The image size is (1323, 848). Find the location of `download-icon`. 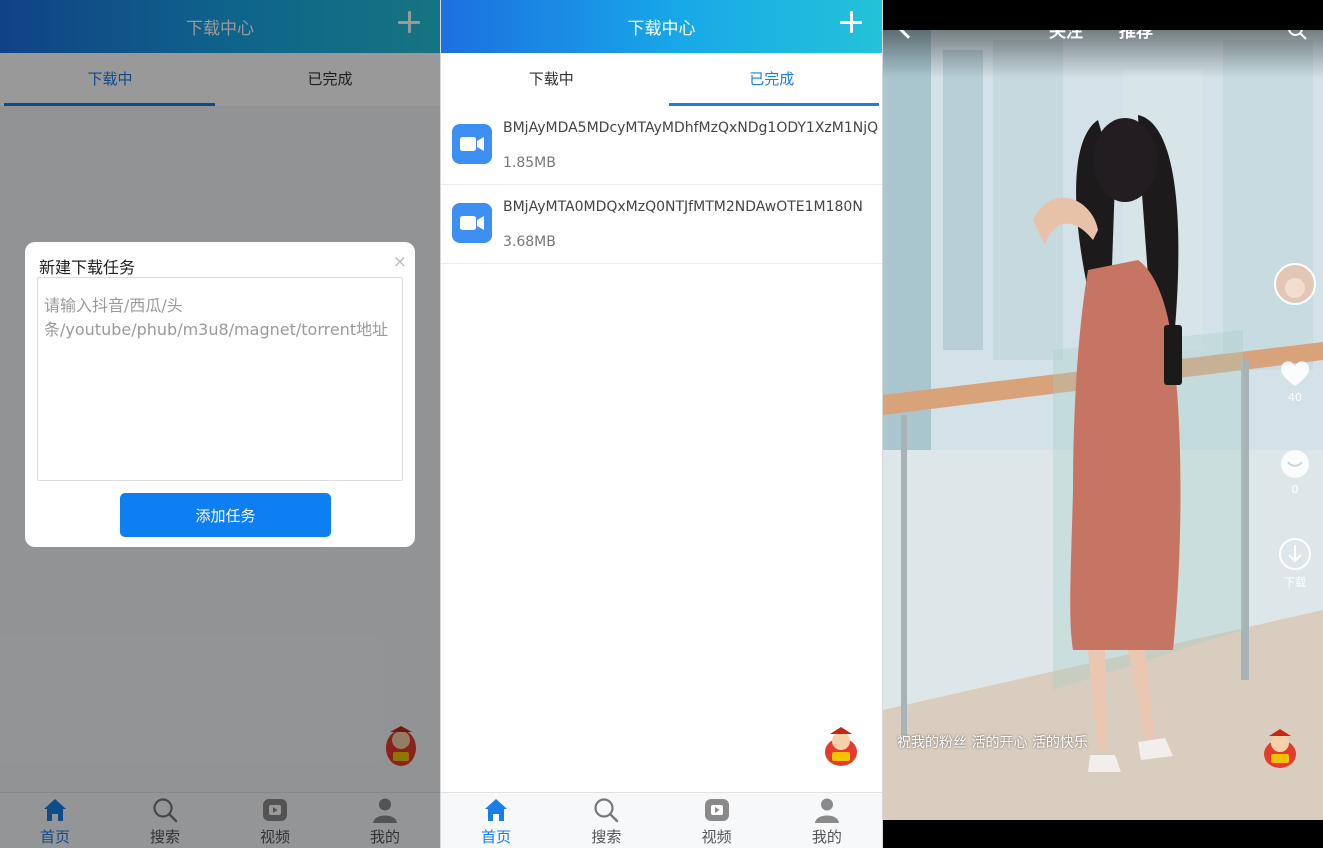

download-icon is located at coordinates (1295, 554).